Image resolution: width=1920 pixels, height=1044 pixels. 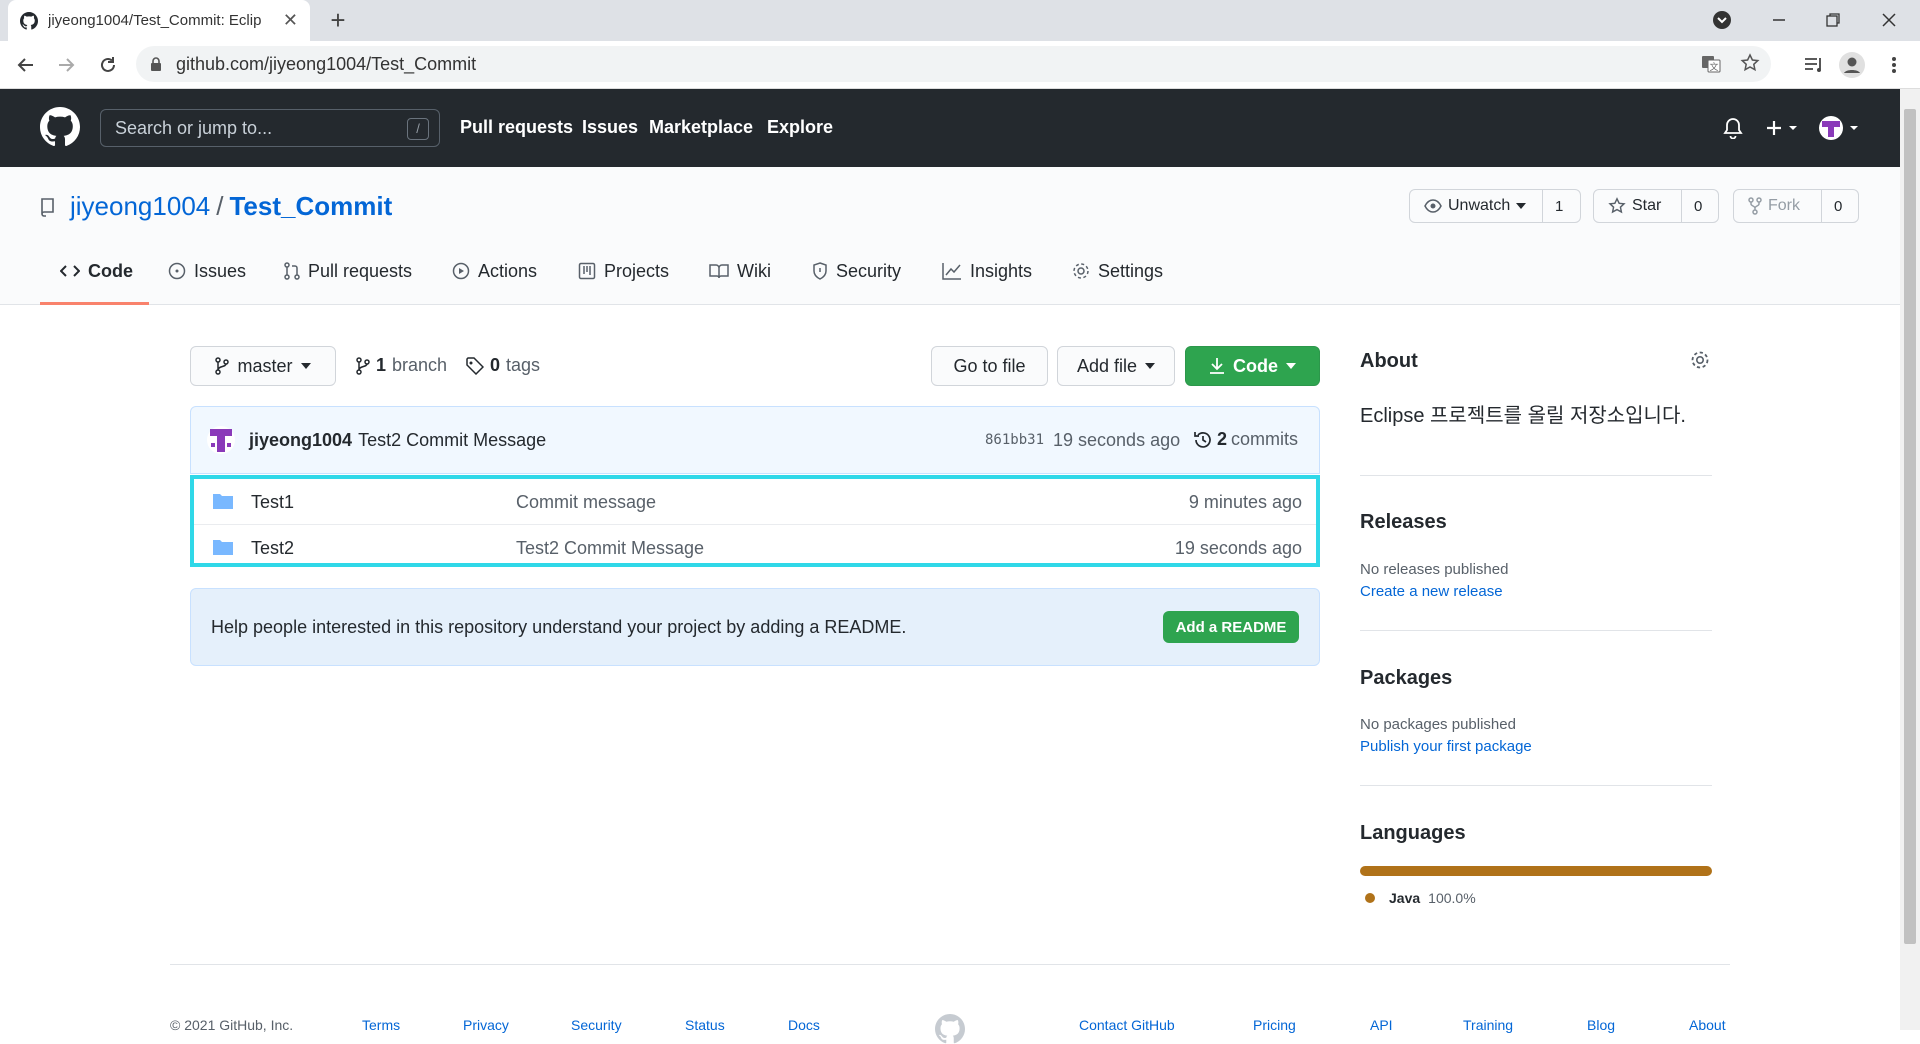 I want to click on shield-icon, so click(x=820, y=271).